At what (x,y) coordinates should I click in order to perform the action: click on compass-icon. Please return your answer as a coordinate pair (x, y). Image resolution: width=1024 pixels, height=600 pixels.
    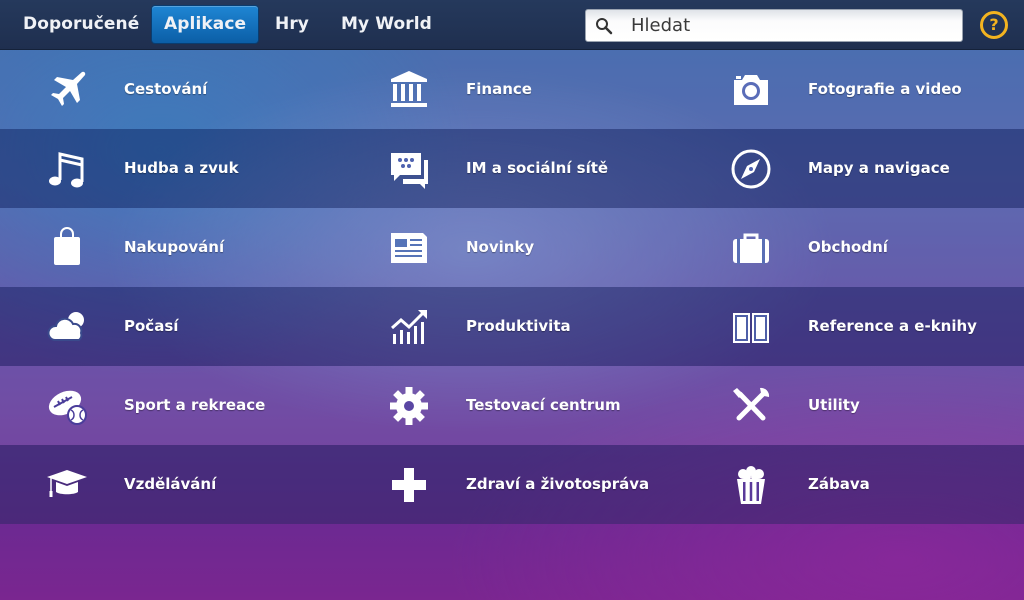
    Looking at the image, I should click on (751, 169).